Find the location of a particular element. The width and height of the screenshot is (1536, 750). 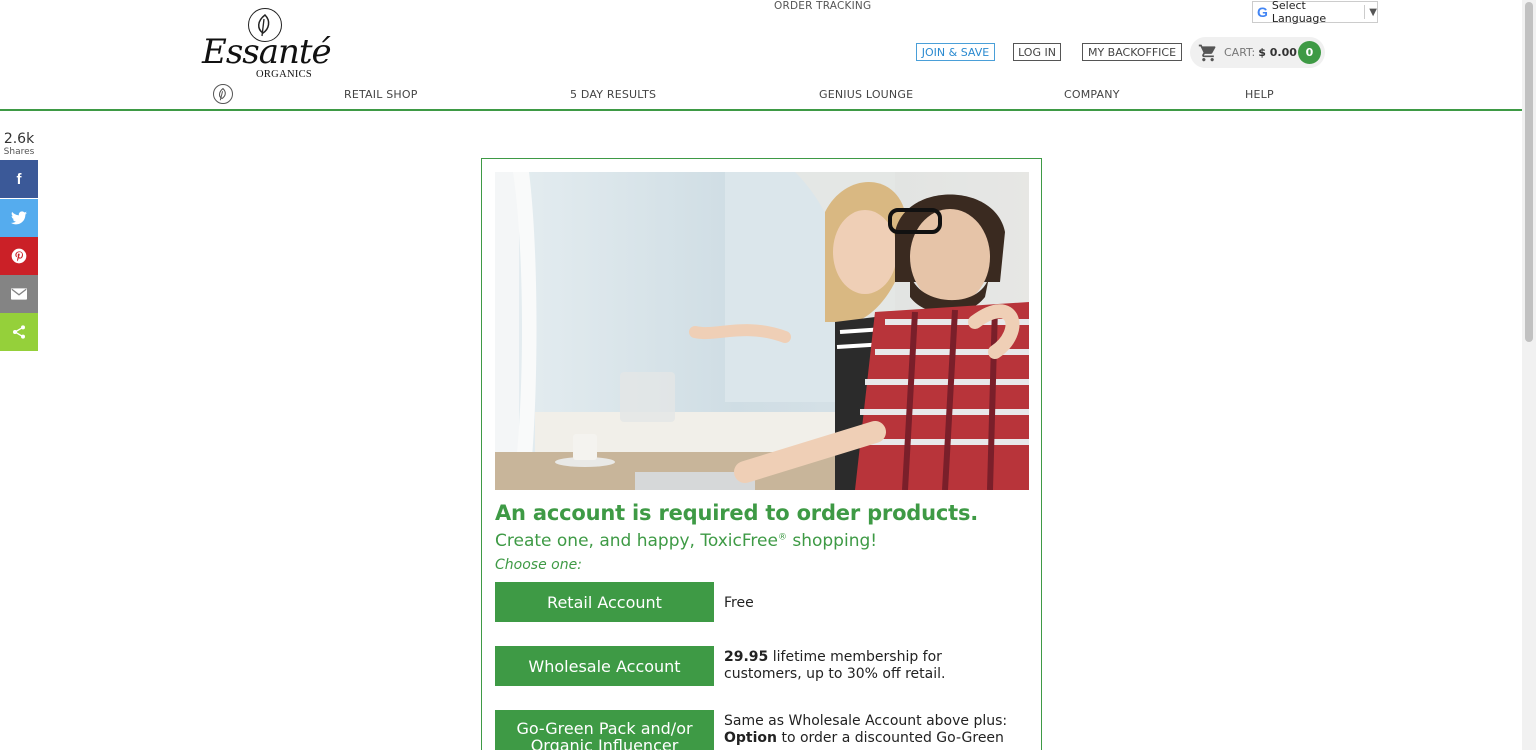

logo: Essanté ORGANICS is located at coordinates (266, 45).